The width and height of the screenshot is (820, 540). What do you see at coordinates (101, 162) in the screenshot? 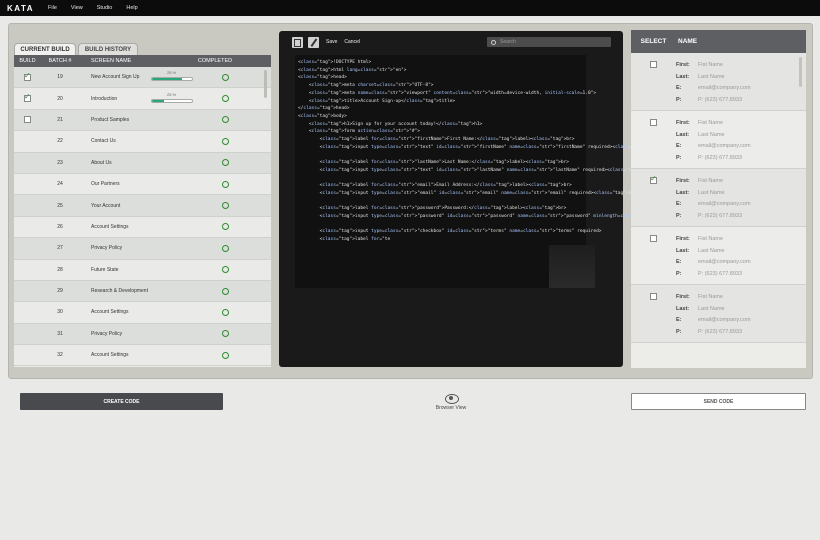
I see `screen-name: About Us` at bounding box center [101, 162].